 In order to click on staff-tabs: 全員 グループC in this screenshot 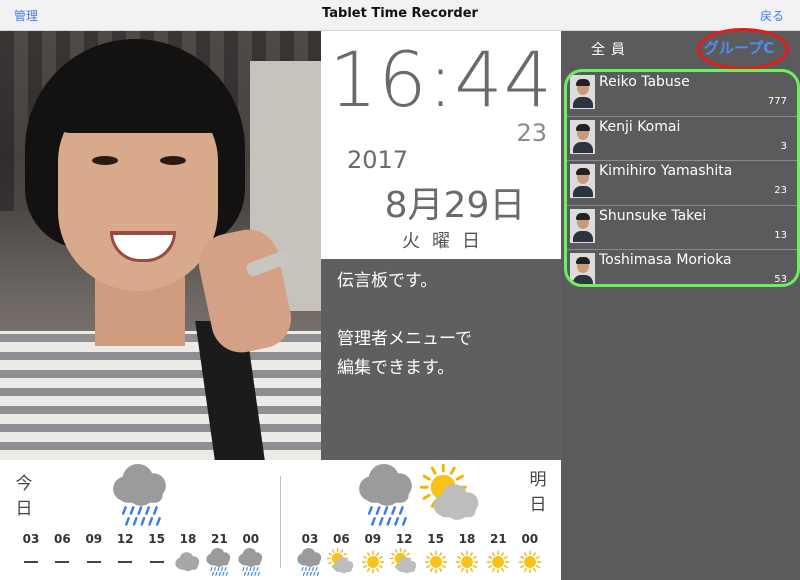, I will do `click(680, 49)`.